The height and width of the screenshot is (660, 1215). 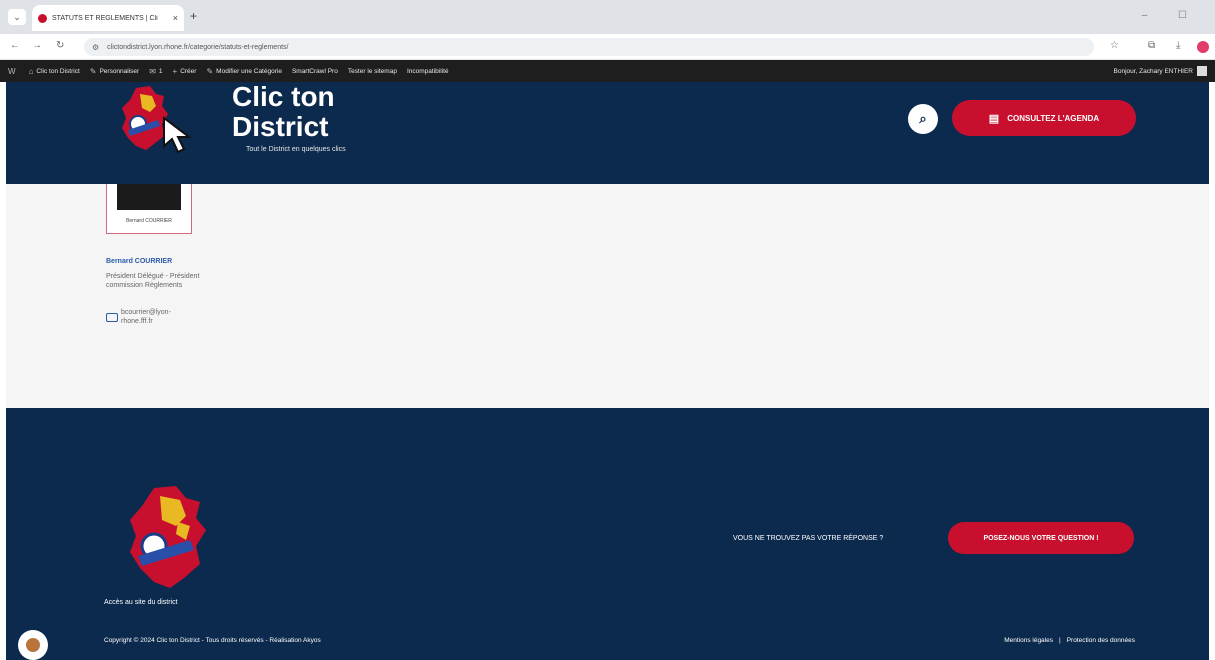 I want to click on extensions-icon: ⧉, so click(x=1151, y=45).